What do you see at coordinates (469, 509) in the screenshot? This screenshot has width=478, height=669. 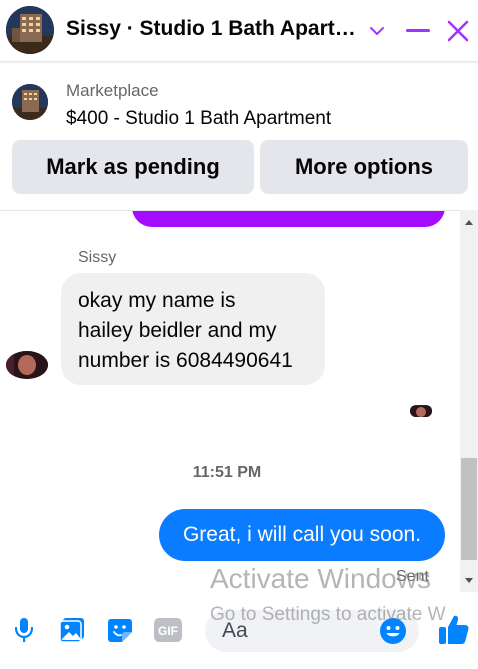 I see `scrollbar-thumb` at bounding box center [469, 509].